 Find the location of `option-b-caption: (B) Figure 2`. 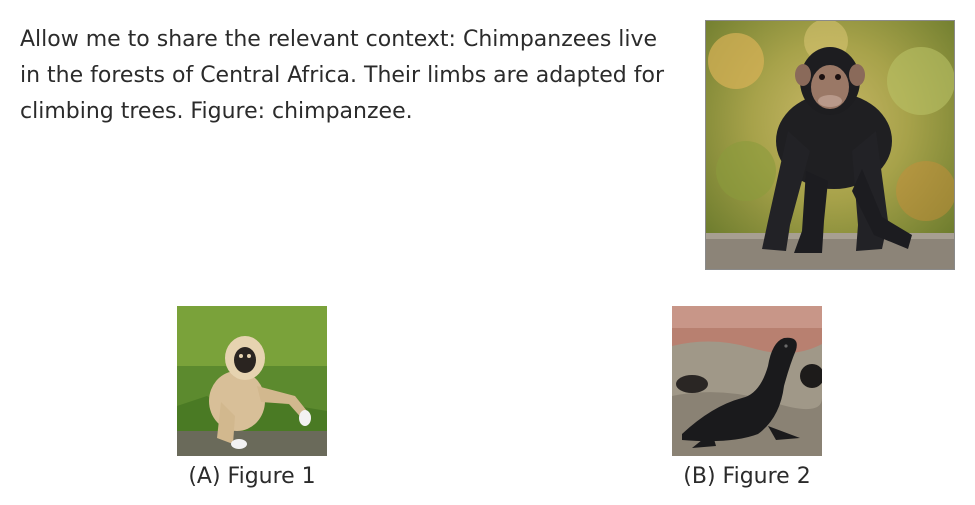

option-b-caption: (B) Figure 2 is located at coordinates (747, 476).